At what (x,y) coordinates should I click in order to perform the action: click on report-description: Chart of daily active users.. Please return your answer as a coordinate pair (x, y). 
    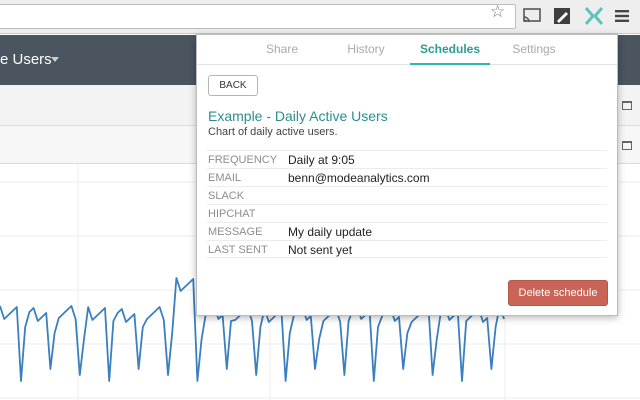
    Looking at the image, I should click on (273, 132).